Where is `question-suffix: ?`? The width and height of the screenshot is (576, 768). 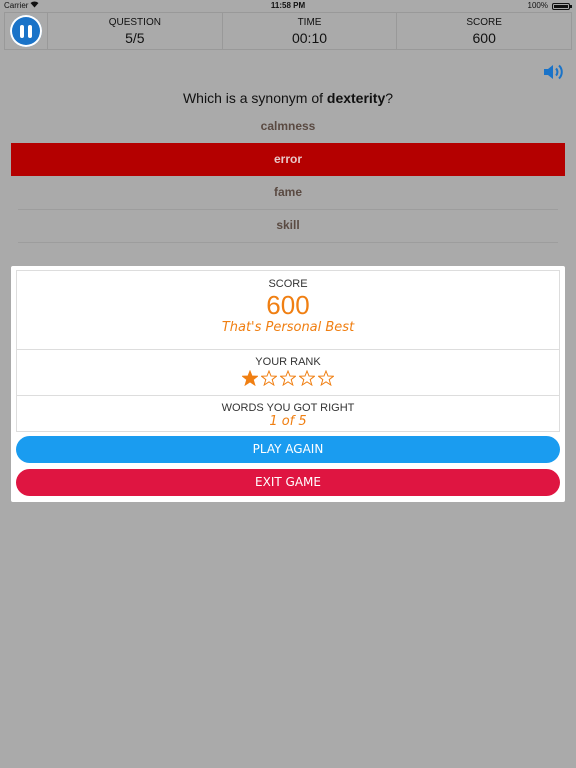
question-suffix: ? is located at coordinates (389, 98).